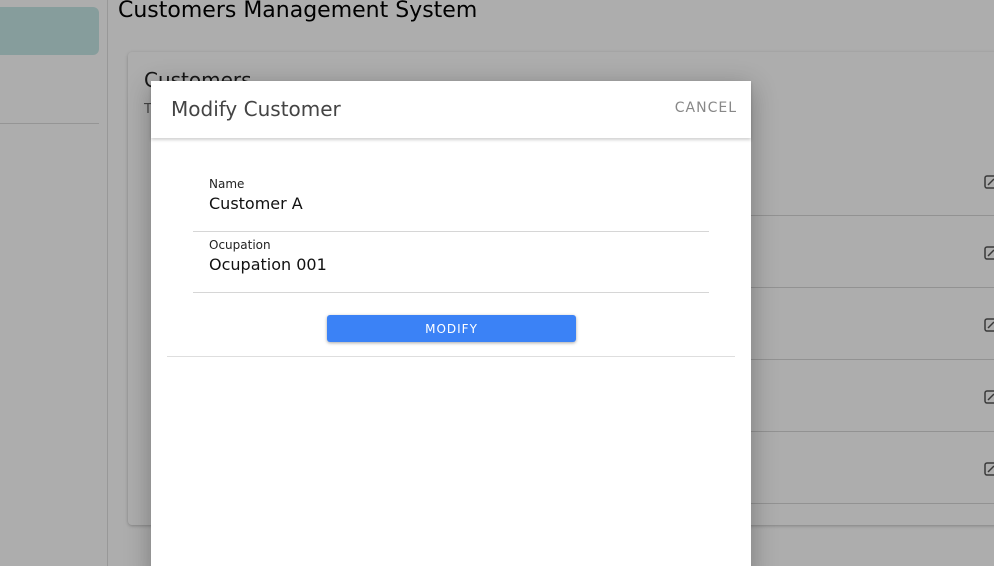 This screenshot has height=566, width=994. What do you see at coordinates (227, 184) in the screenshot?
I see `name-field-label: Name` at bounding box center [227, 184].